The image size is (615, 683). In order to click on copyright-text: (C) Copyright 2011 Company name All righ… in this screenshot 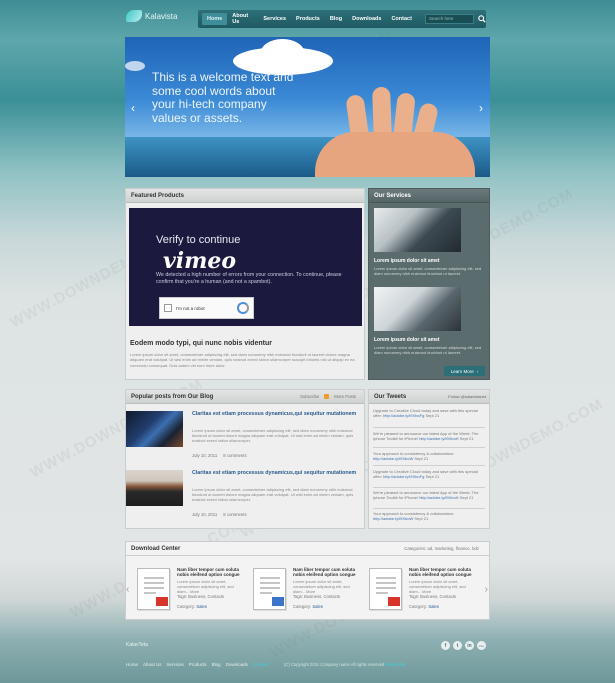, I will do `click(334, 664)`.